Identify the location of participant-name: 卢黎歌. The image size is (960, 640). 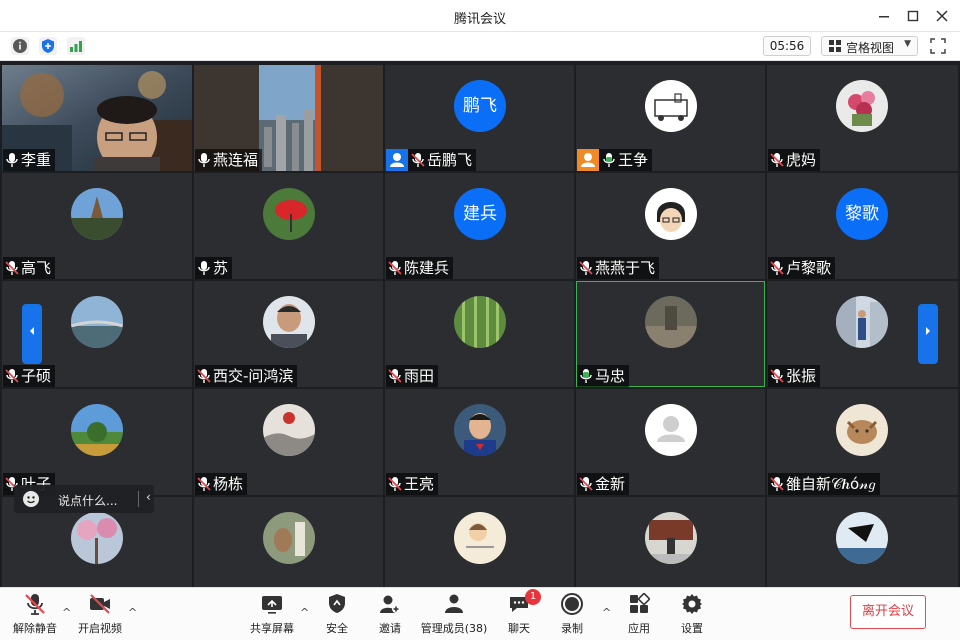
(809, 268).